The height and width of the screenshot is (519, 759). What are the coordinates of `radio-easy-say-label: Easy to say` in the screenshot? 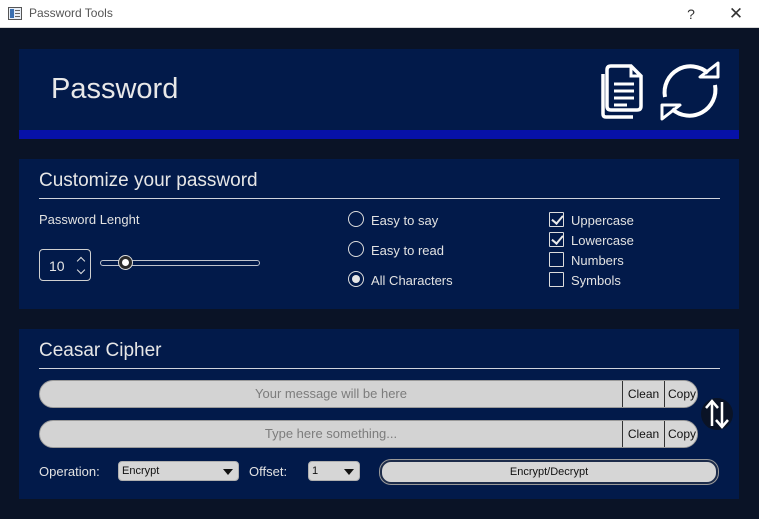 It's located at (405, 220).